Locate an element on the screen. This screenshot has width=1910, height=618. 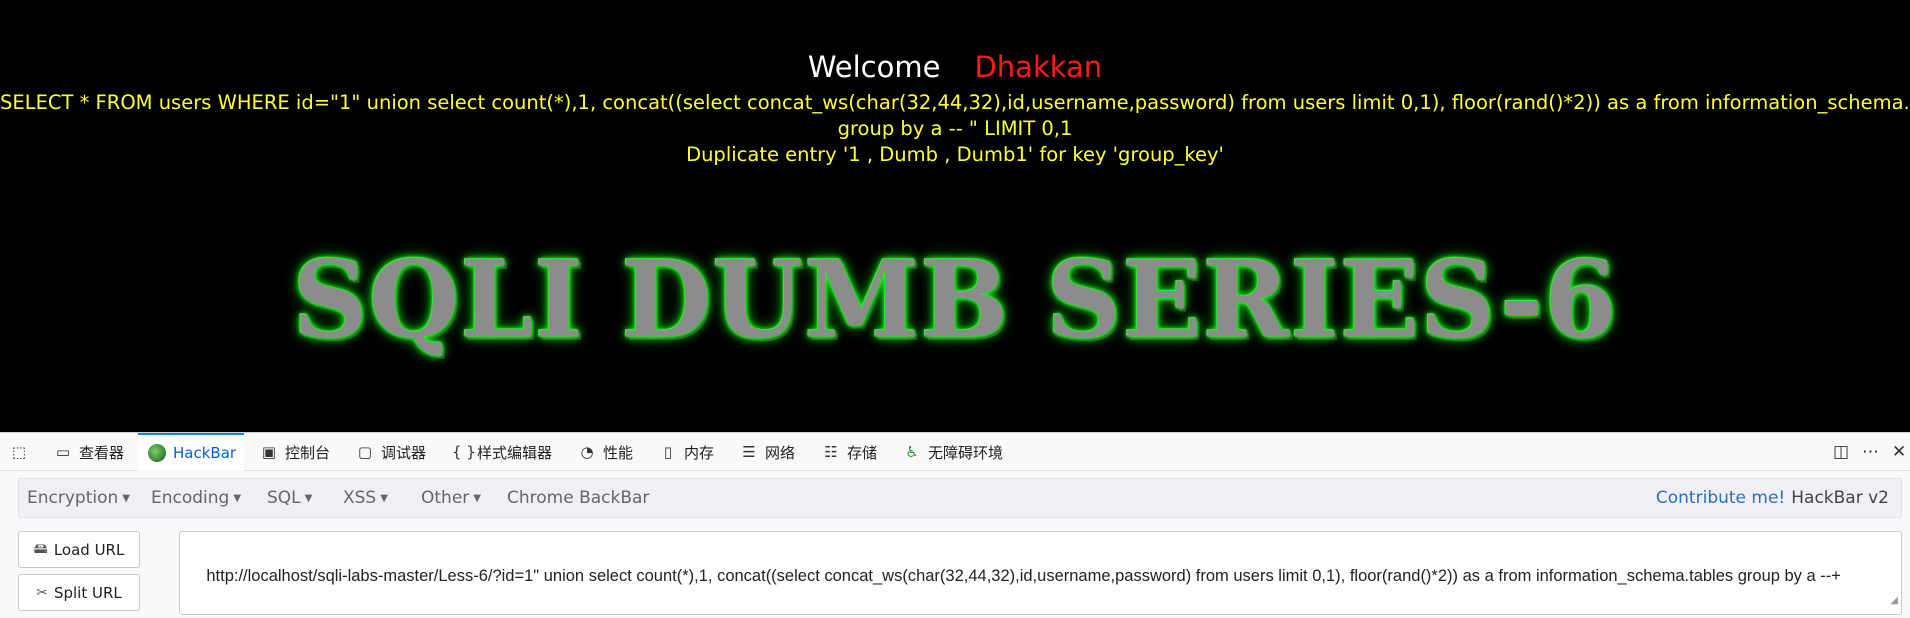
contribute-area: Contribute me! HackBar v2 is located at coordinates (1772, 498).